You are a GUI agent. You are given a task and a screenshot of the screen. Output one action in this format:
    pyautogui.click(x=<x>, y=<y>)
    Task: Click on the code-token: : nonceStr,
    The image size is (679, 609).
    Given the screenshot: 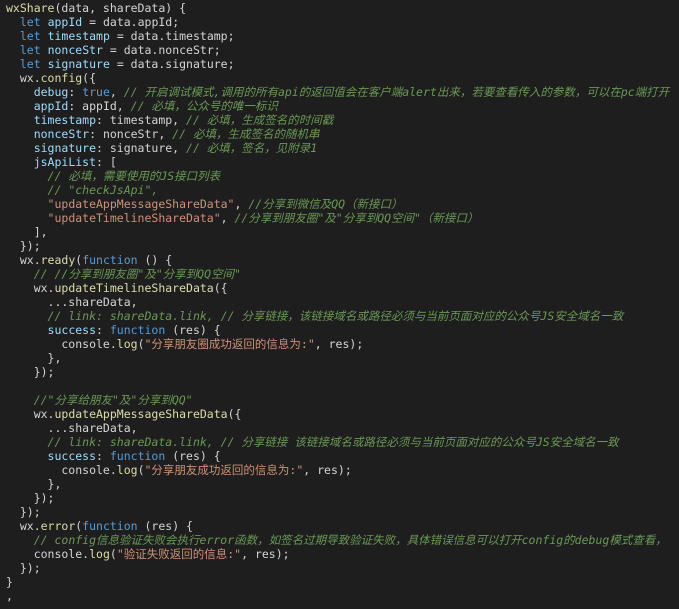 What is the action you would take?
    pyautogui.click(x=131, y=134)
    